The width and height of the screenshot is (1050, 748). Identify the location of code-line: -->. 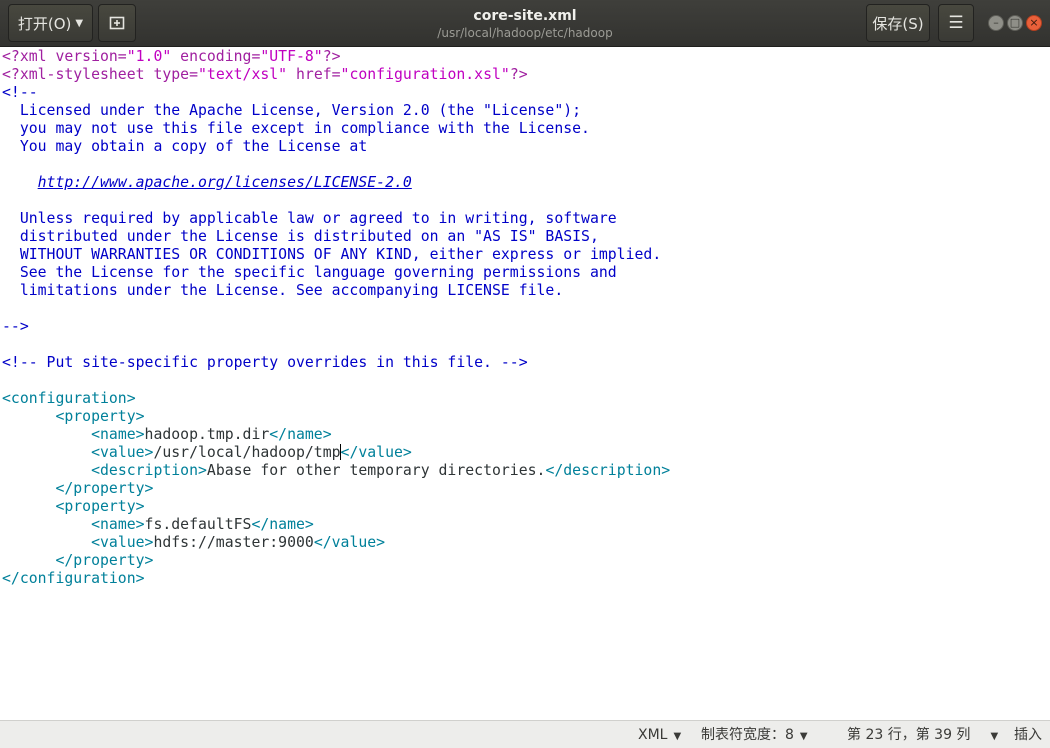
(15, 326).